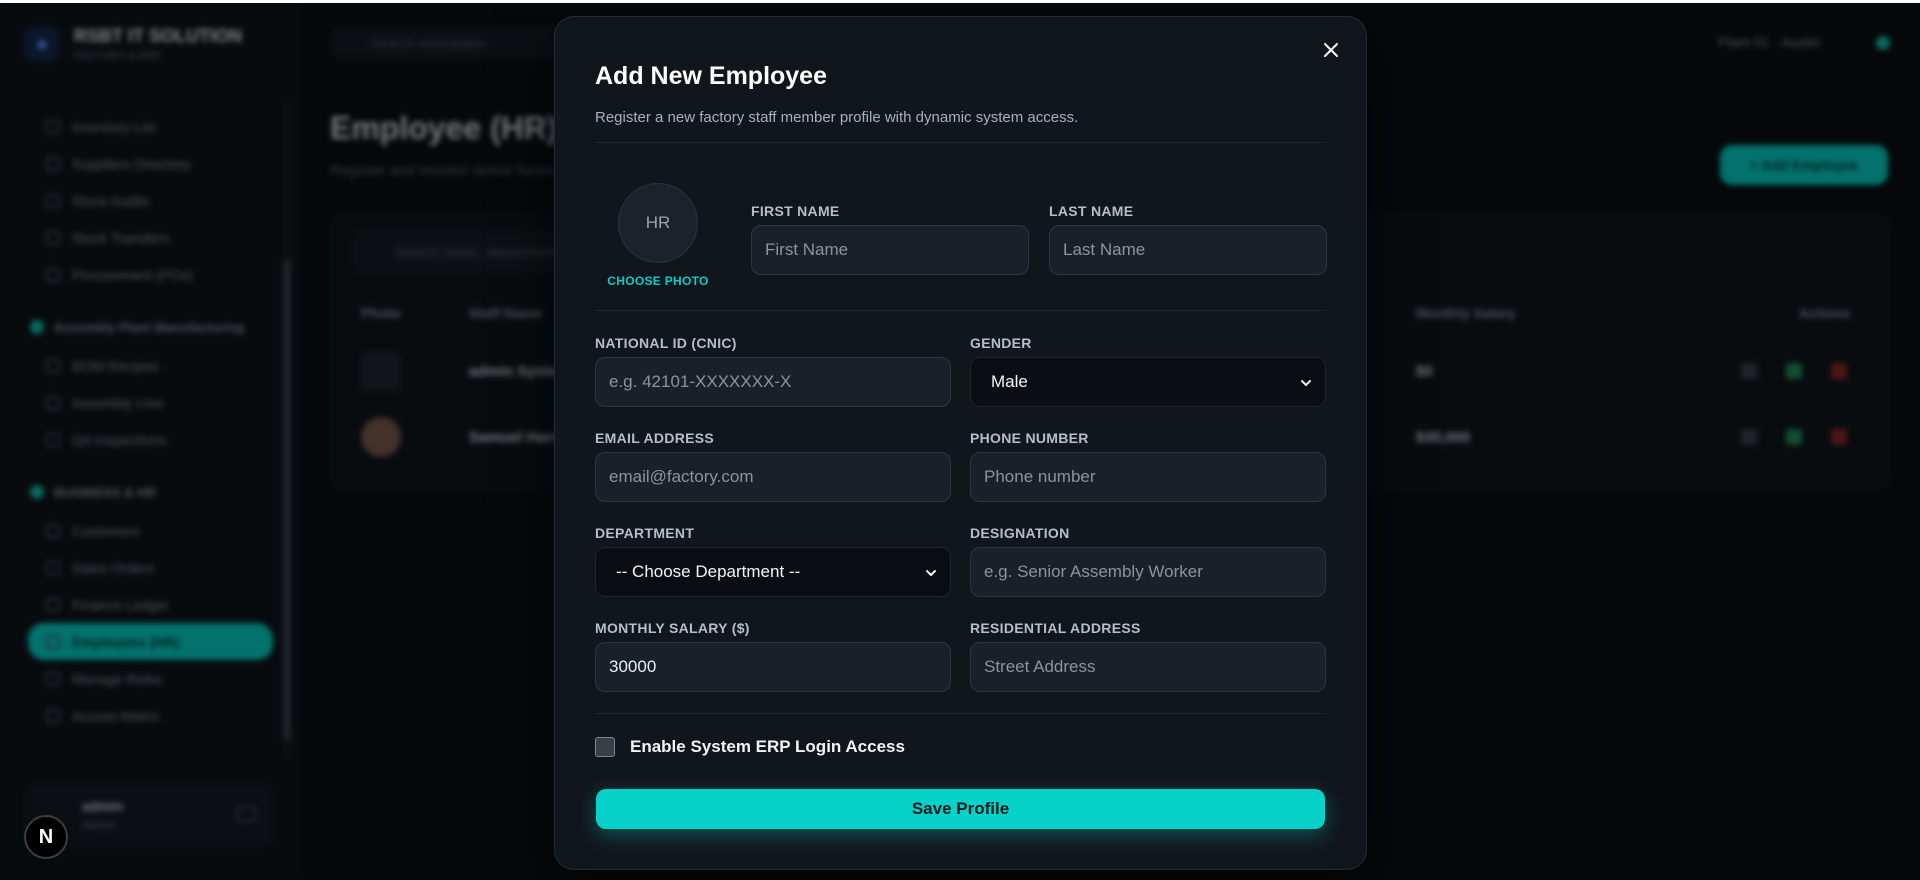 The image size is (1920, 880). Describe the element at coordinates (1188, 250) in the screenshot. I see `last-name-input` at that location.